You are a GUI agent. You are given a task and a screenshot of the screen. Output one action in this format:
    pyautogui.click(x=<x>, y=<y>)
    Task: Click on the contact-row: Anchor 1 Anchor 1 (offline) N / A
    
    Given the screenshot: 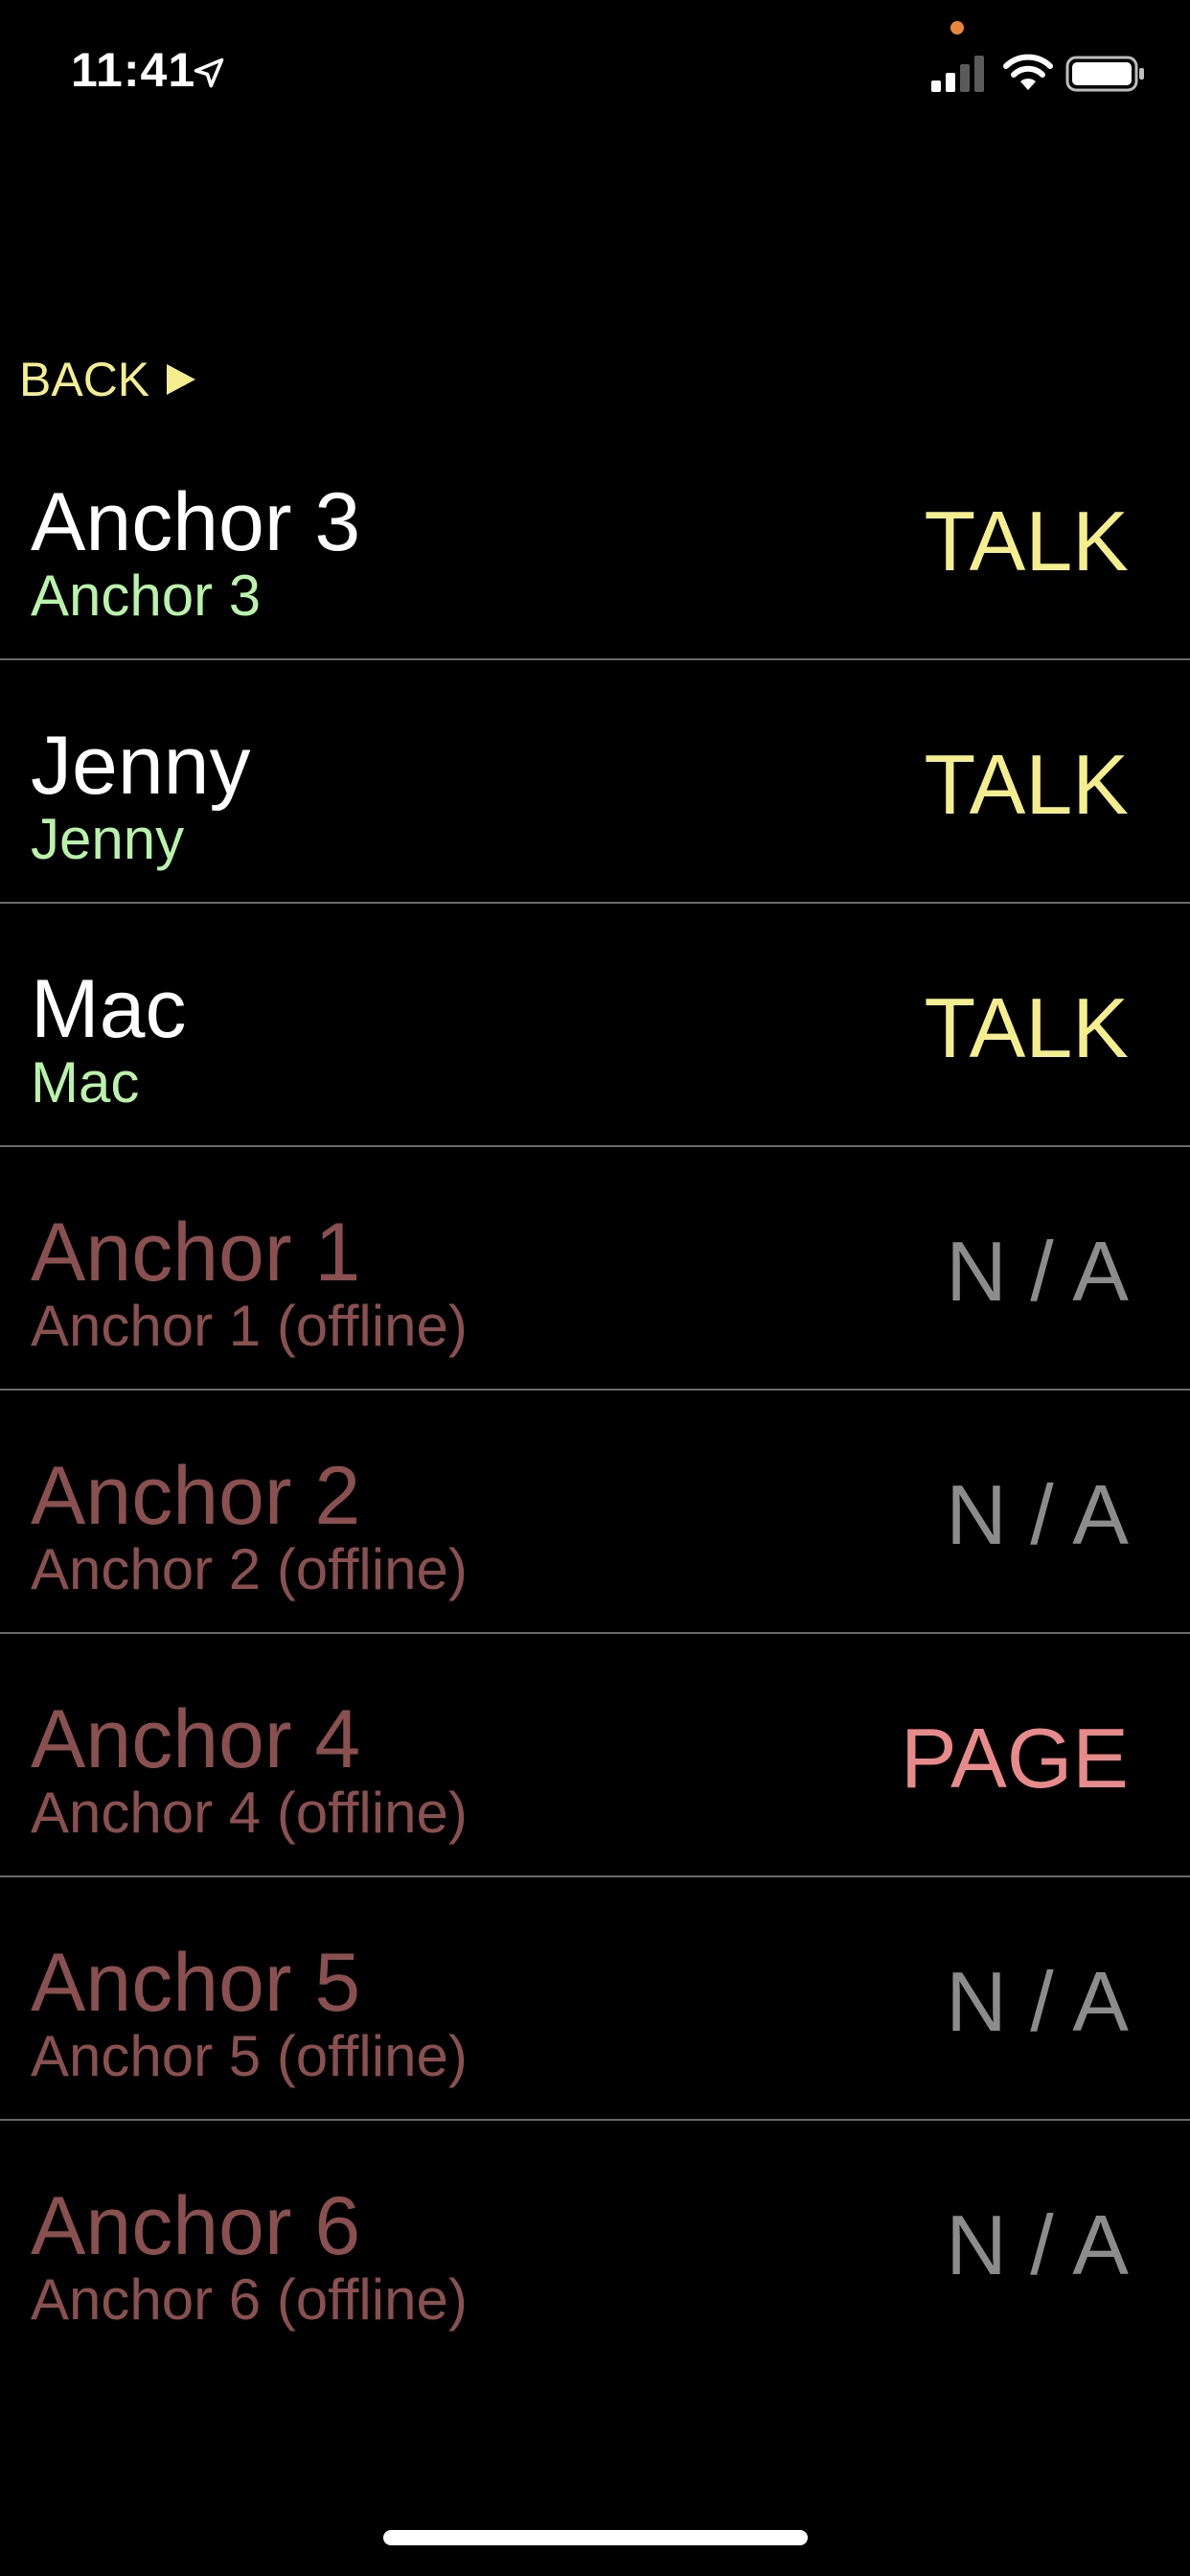 What is the action you would take?
    pyautogui.click(x=595, y=1269)
    